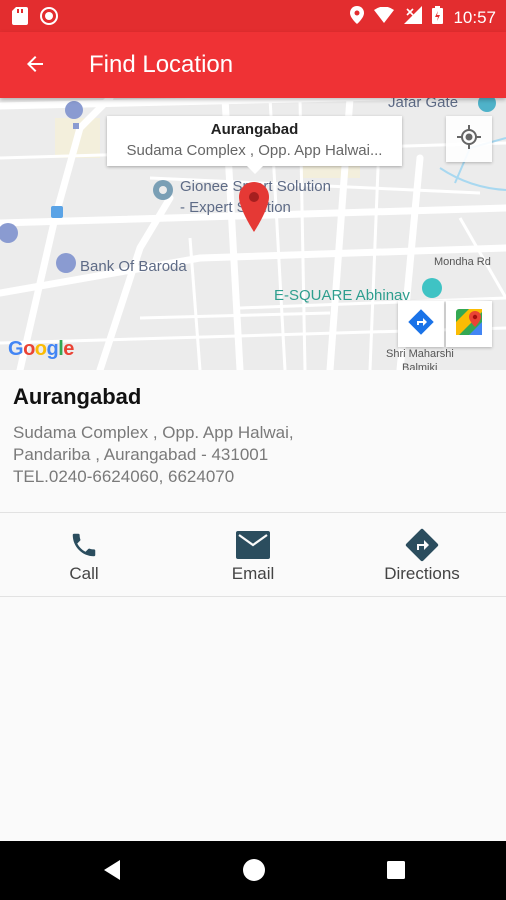 This screenshot has height=900, width=506. Describe the element at coordinates (141, 454) in the screenshot. I see `address-line-2: Pandariba , Aurangabad - 431001` at that location.